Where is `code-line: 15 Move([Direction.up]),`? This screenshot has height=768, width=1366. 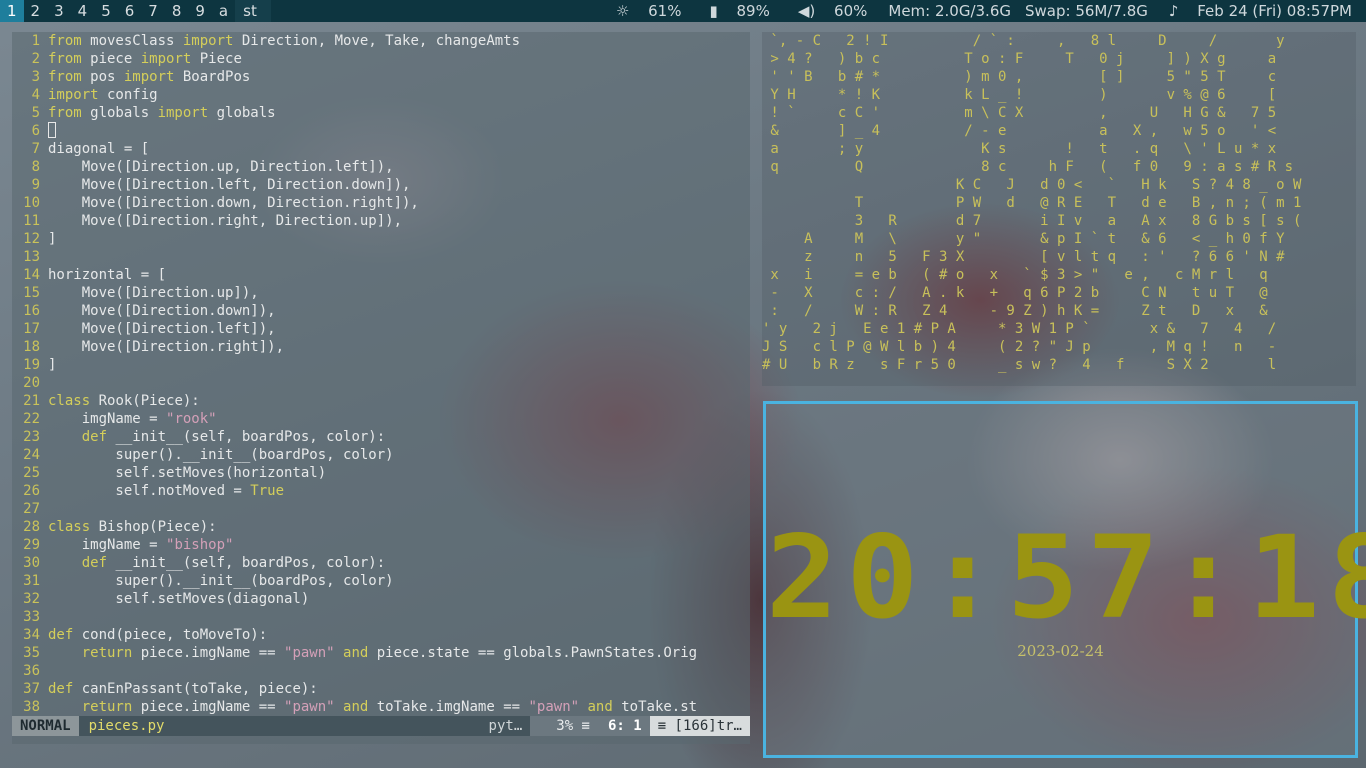
code-line: 15 Move([Direction.up]), is located at coordinates (381, 293).